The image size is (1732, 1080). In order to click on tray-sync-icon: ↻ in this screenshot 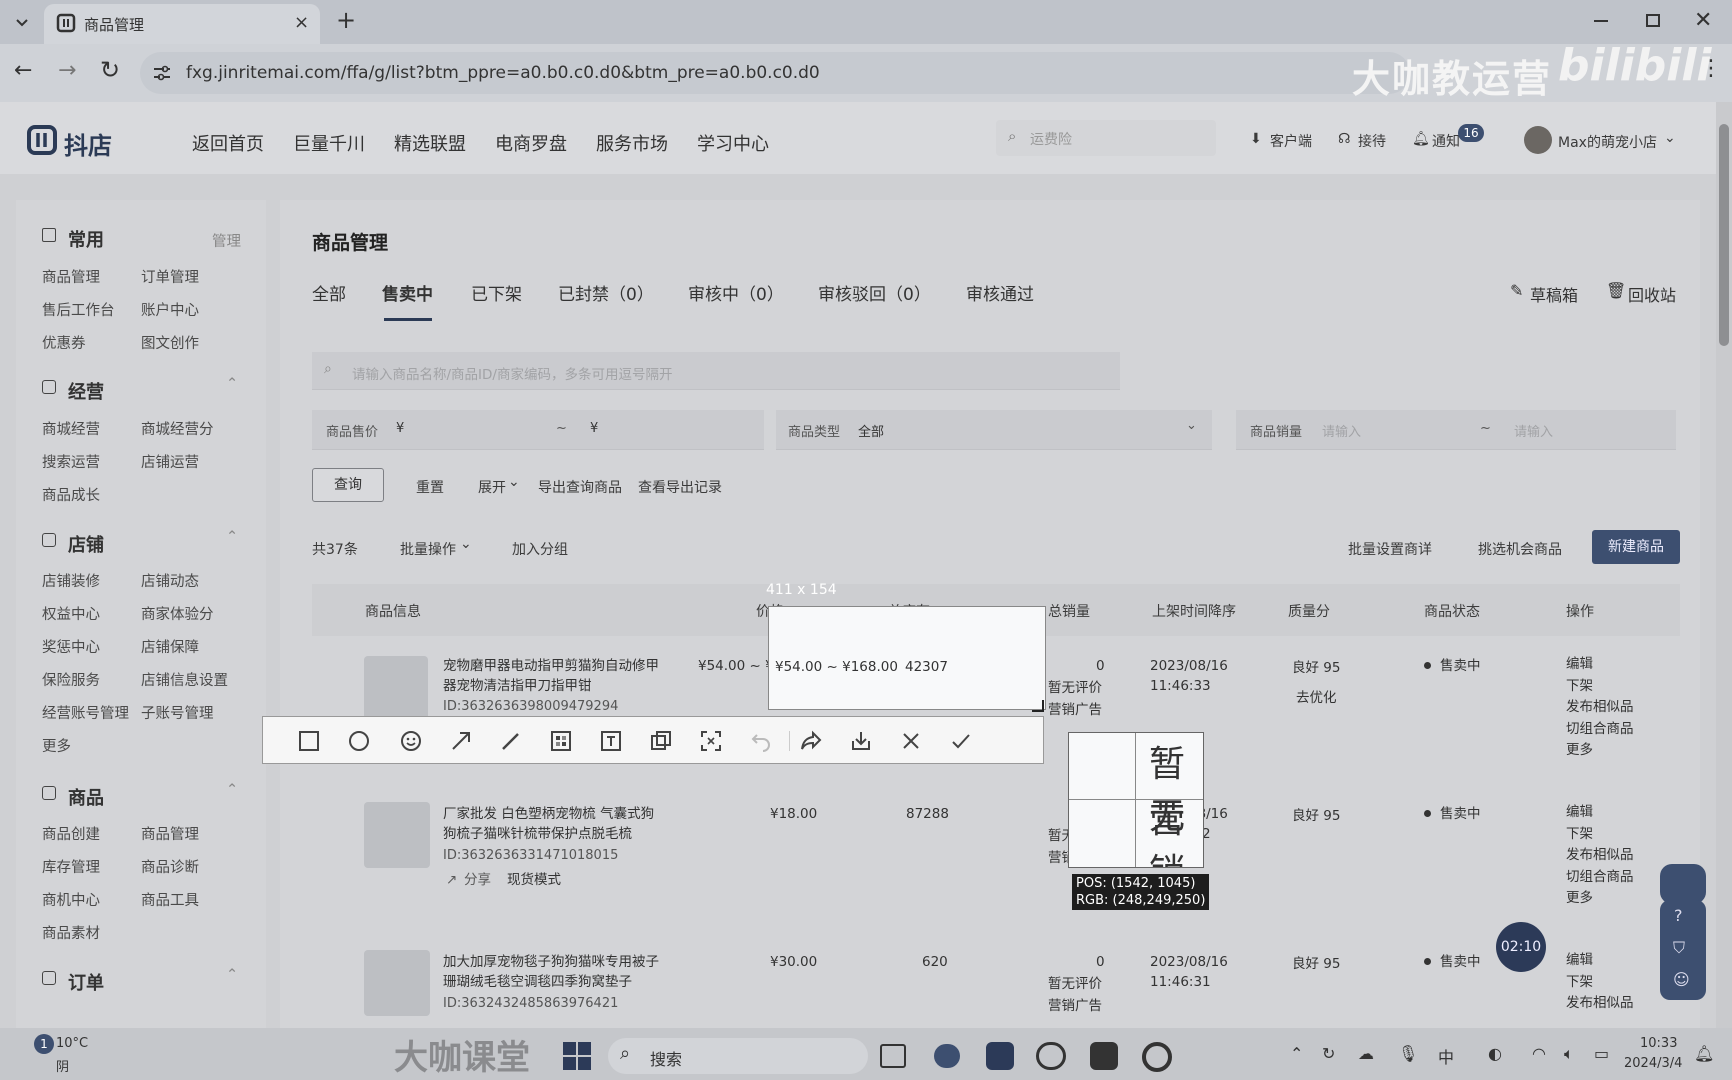, I will do `click(1328, 1053)`.